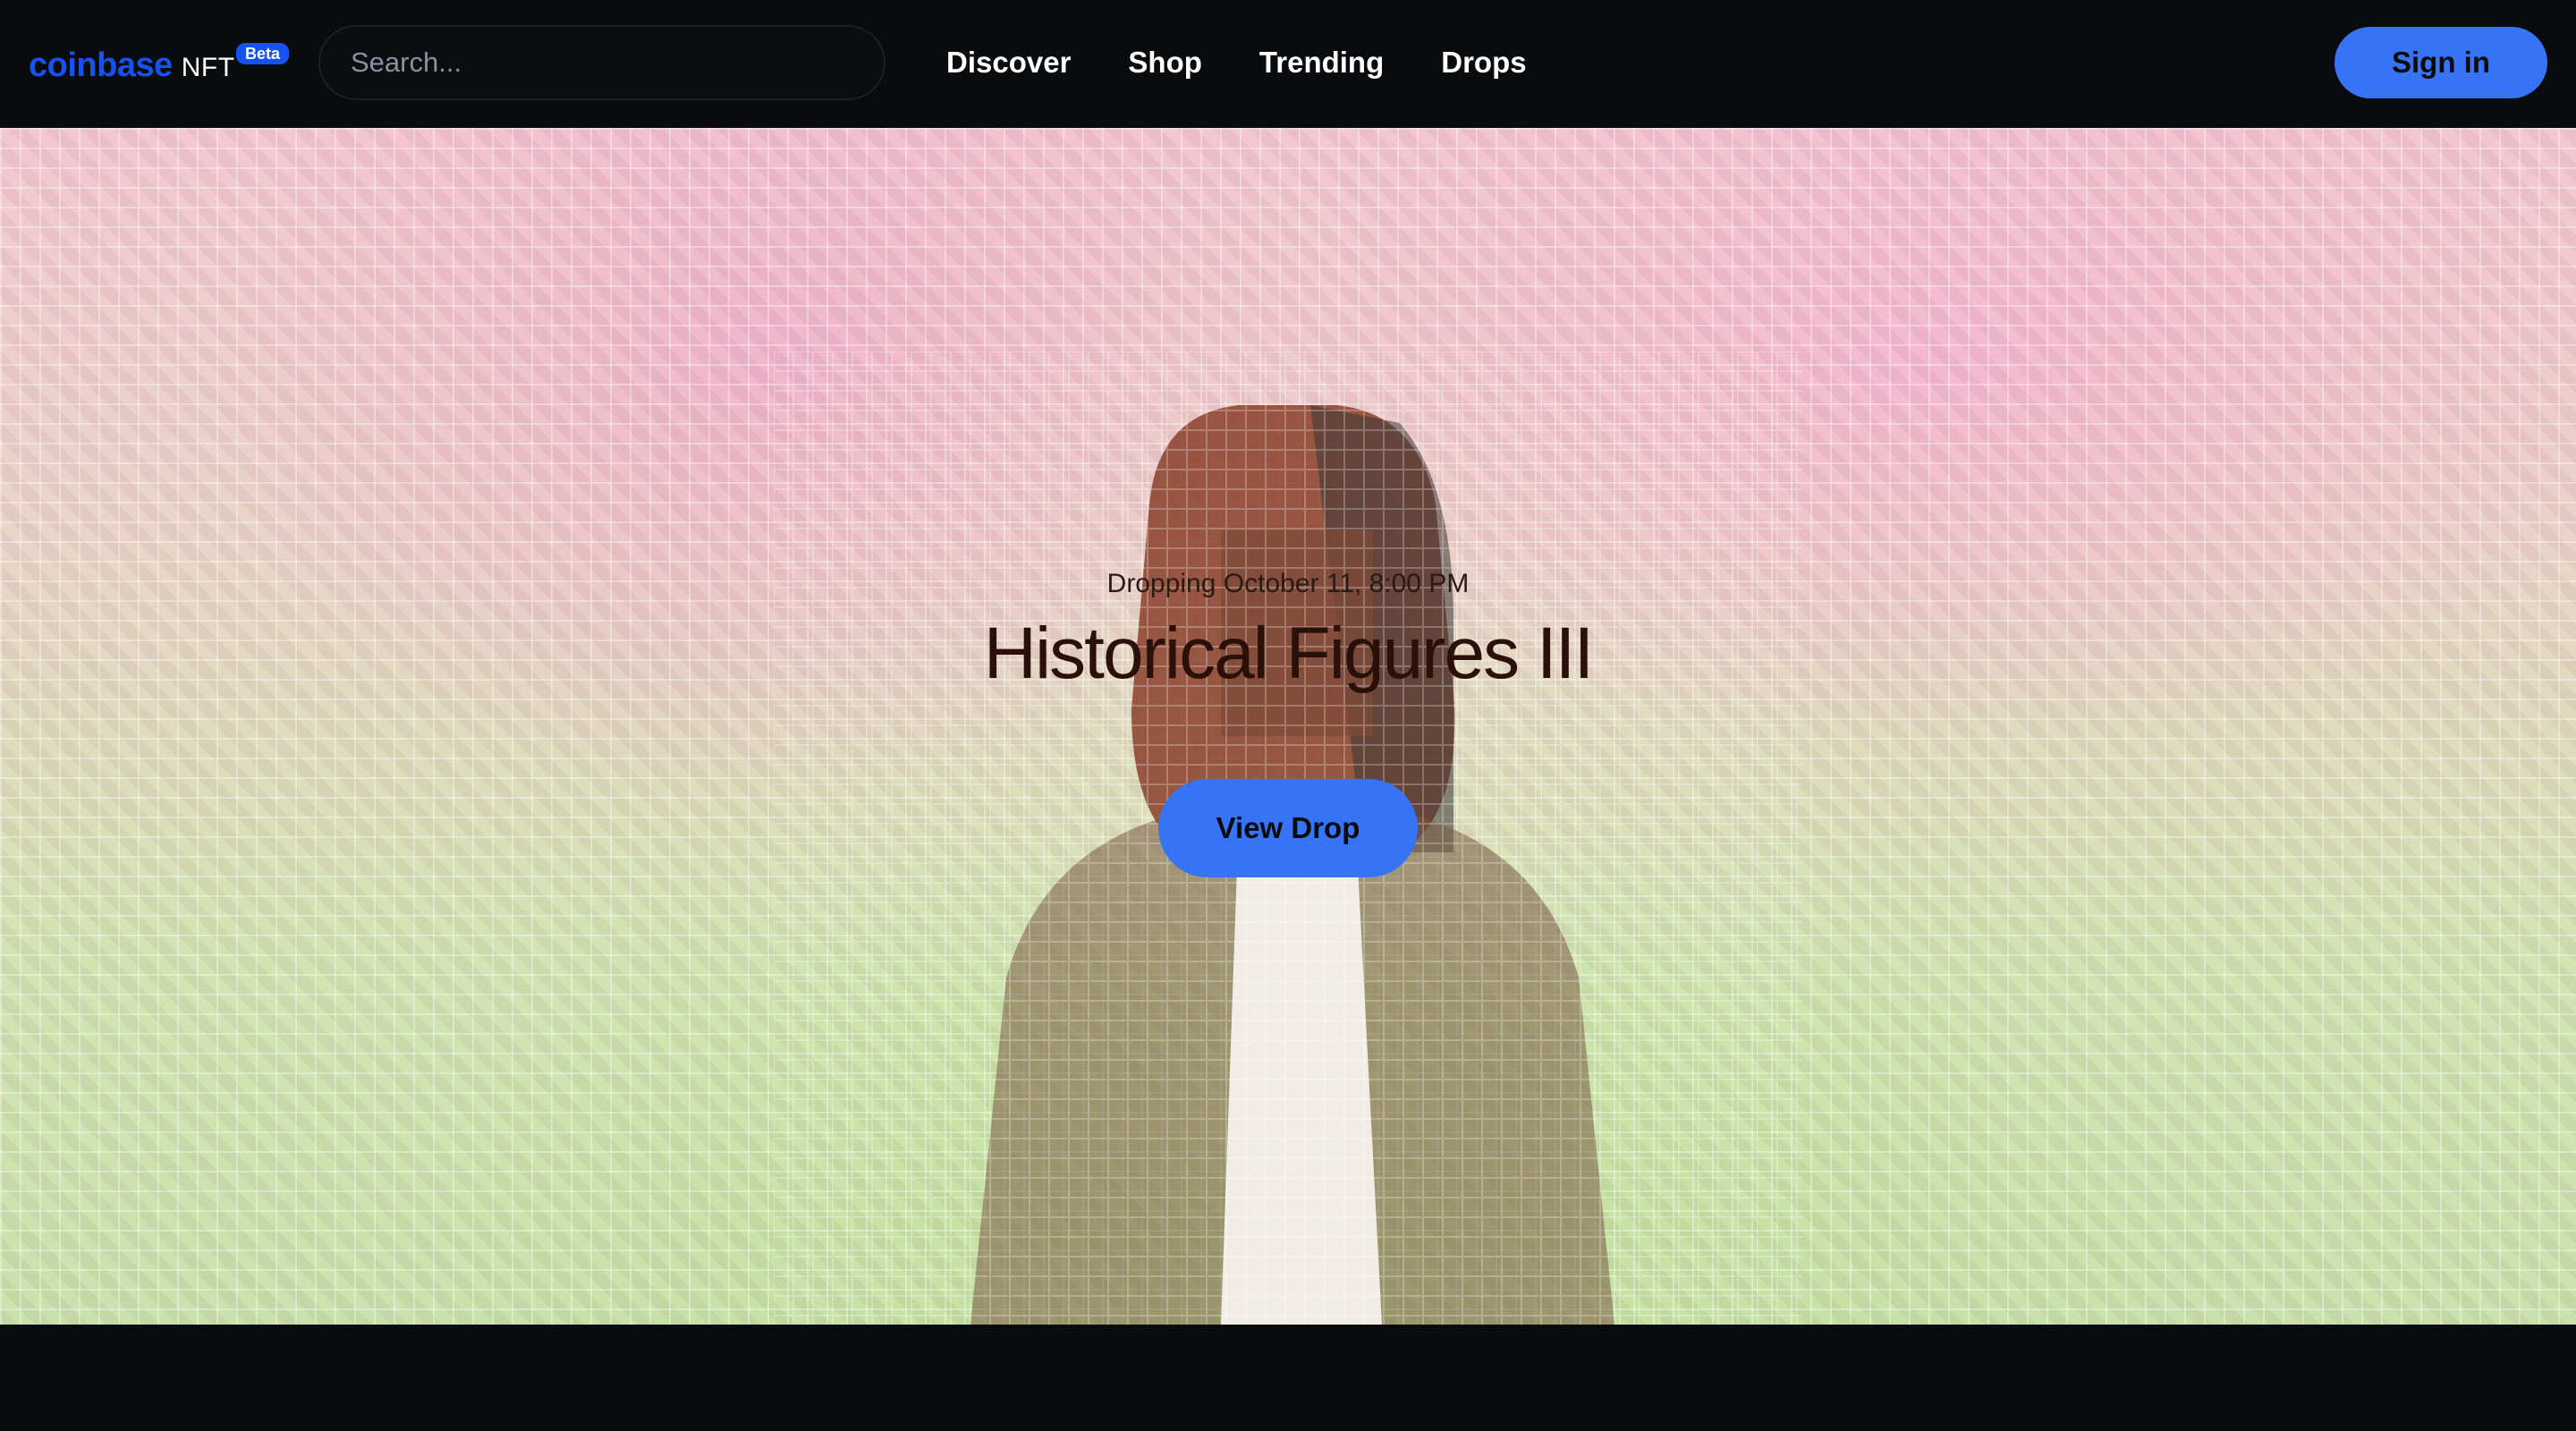 The width and height of the screenshot is (2576, 1431). What do you see at coordinates (1008, 63) in the screenshot?
I see `nav-discover: Discover` at bounding box center [1008, 63].